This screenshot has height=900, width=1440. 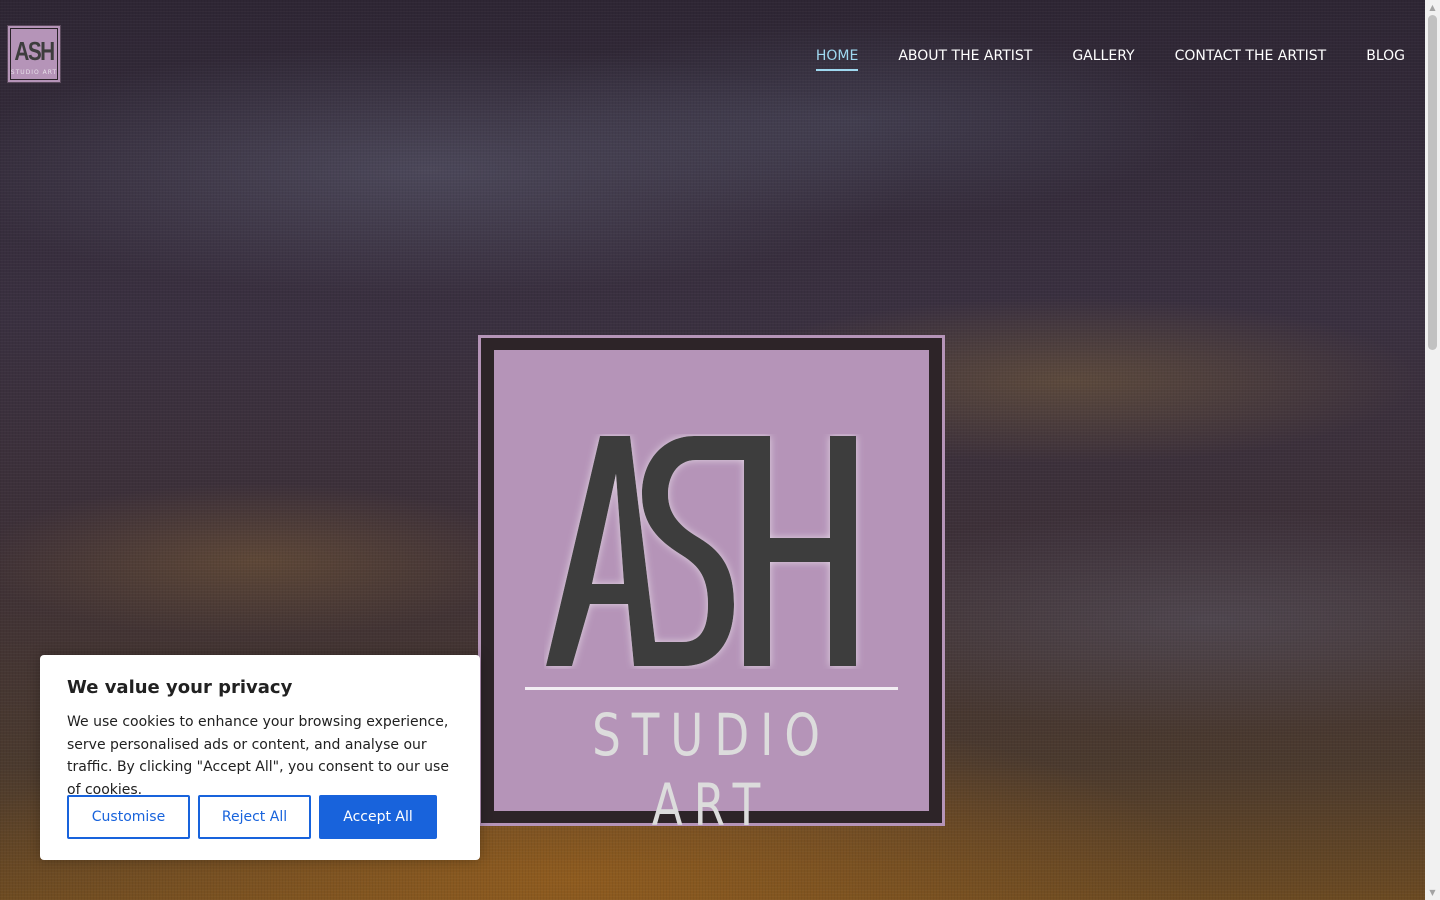 I want to click on scrollbar-thumb, so click(x=1432, y=182).